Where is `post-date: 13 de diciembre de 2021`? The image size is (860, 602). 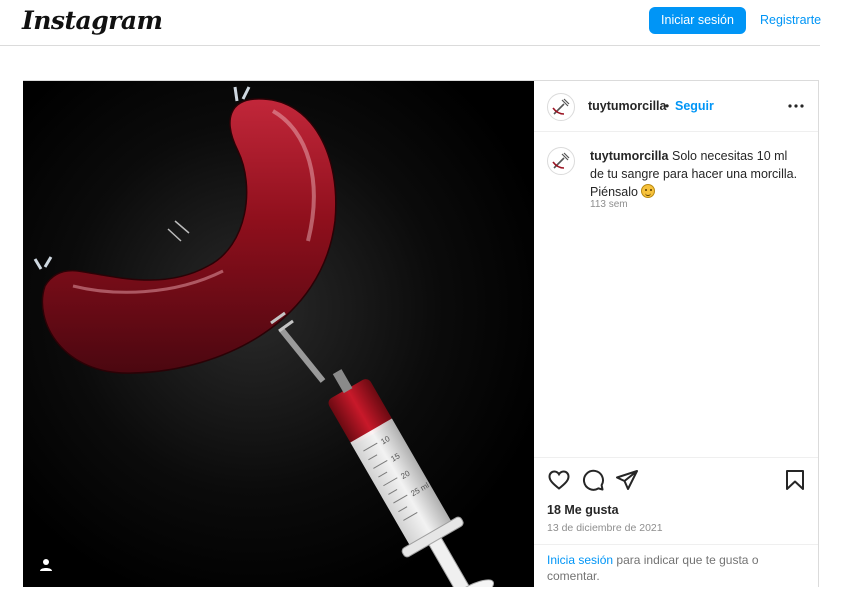 post-date: 13 de diciembre de 2021 is located at coordinates (605, 528).